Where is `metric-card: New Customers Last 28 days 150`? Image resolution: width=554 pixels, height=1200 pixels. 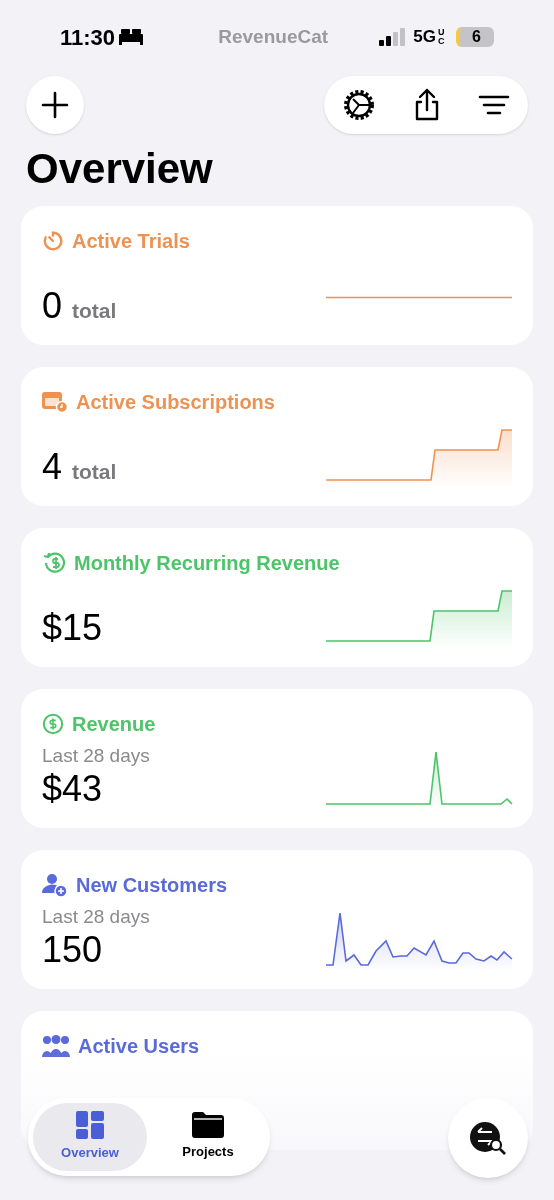
metric-card: New Customers Last 28 days 150 is located at coordinates (277, 919).